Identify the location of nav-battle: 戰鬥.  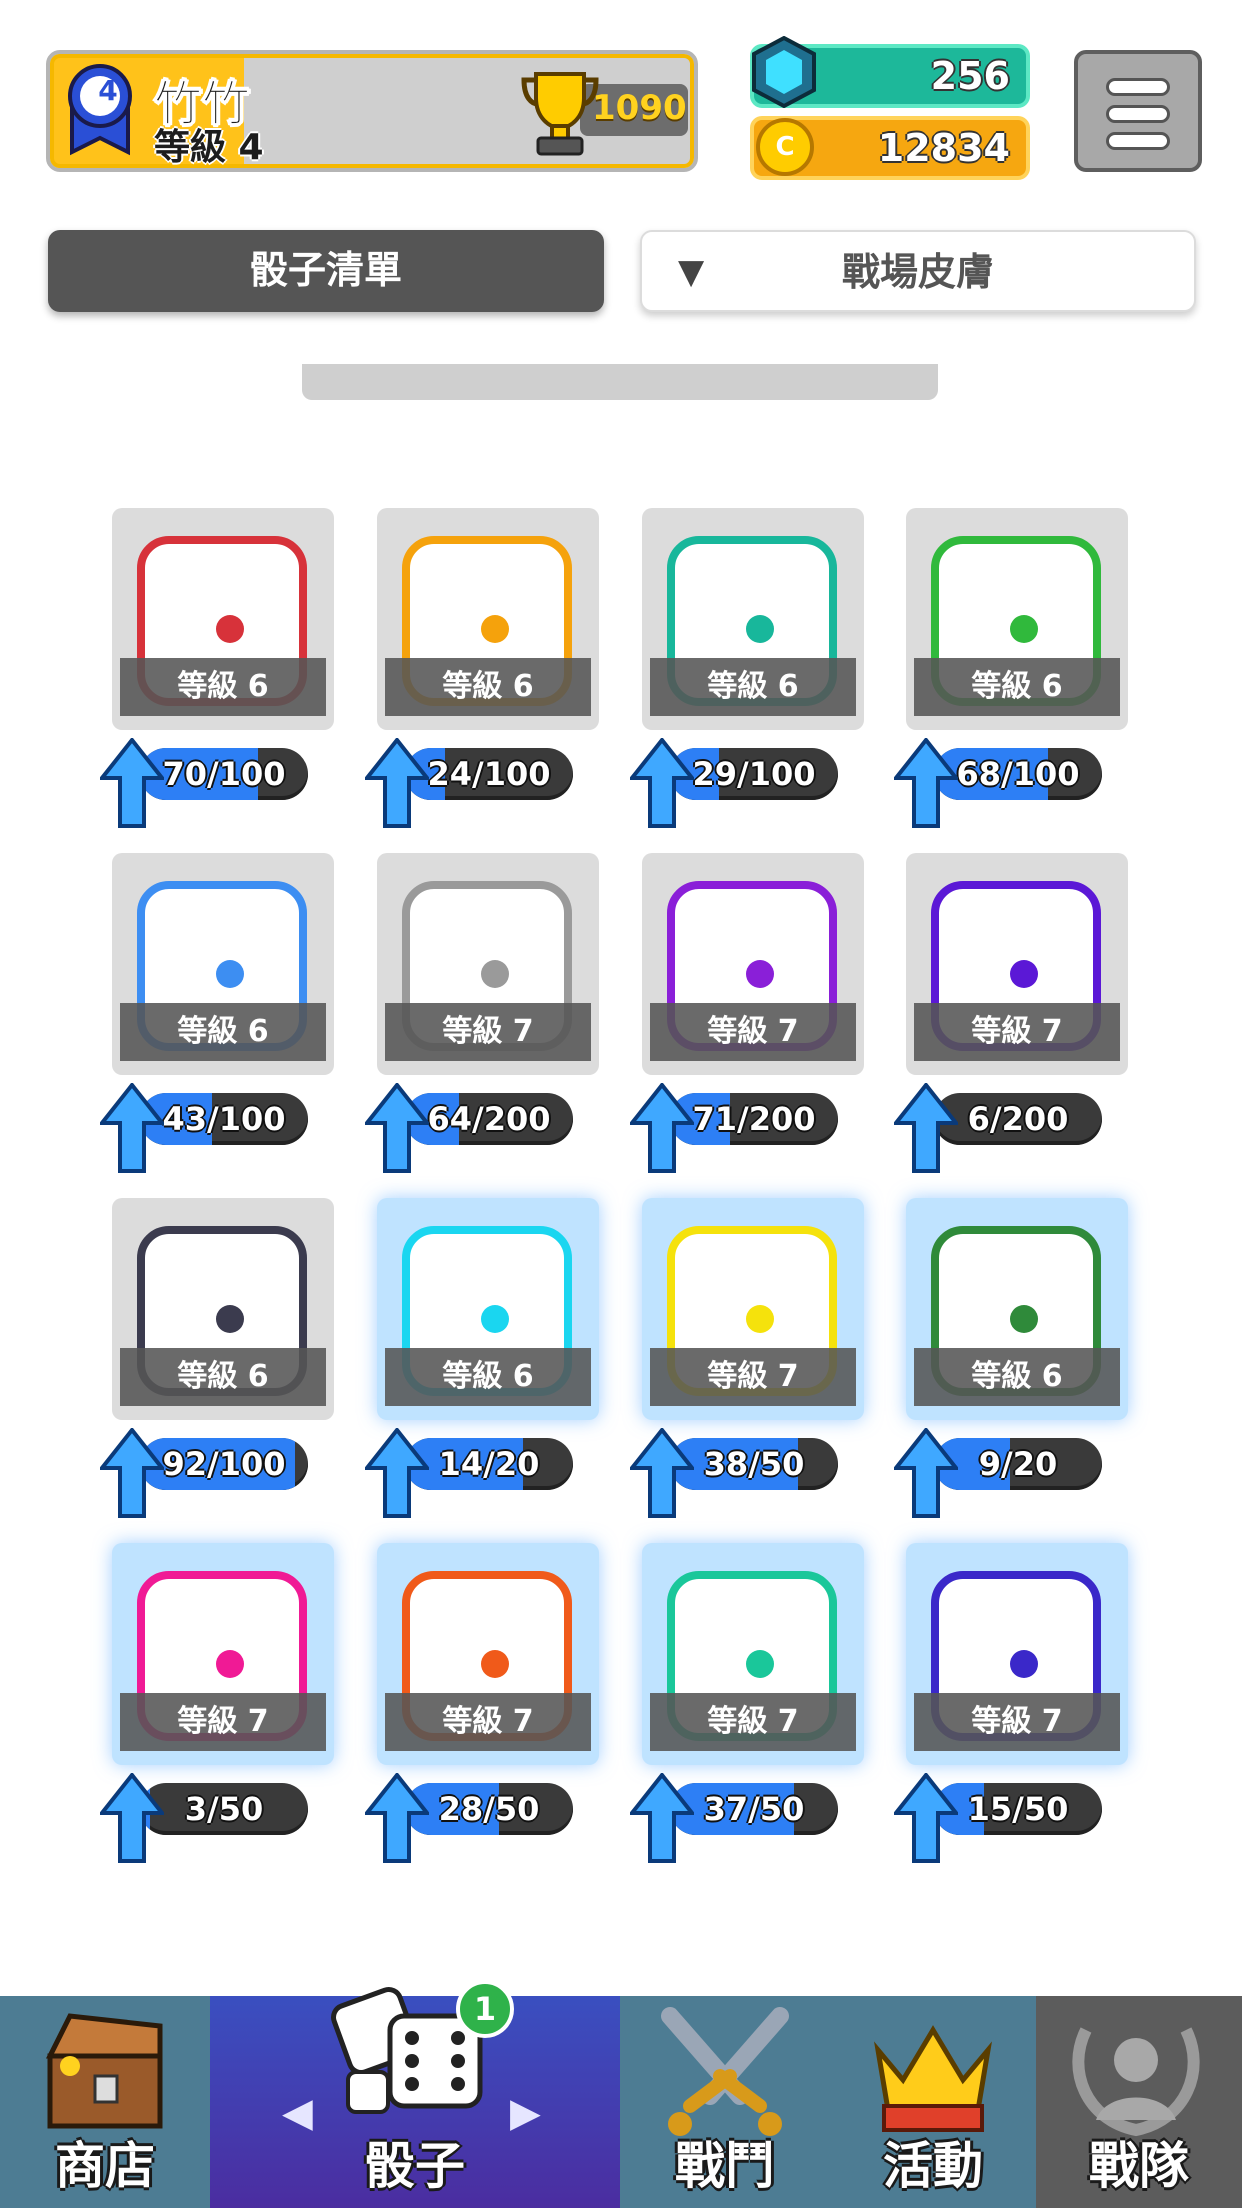
(725, 2102).